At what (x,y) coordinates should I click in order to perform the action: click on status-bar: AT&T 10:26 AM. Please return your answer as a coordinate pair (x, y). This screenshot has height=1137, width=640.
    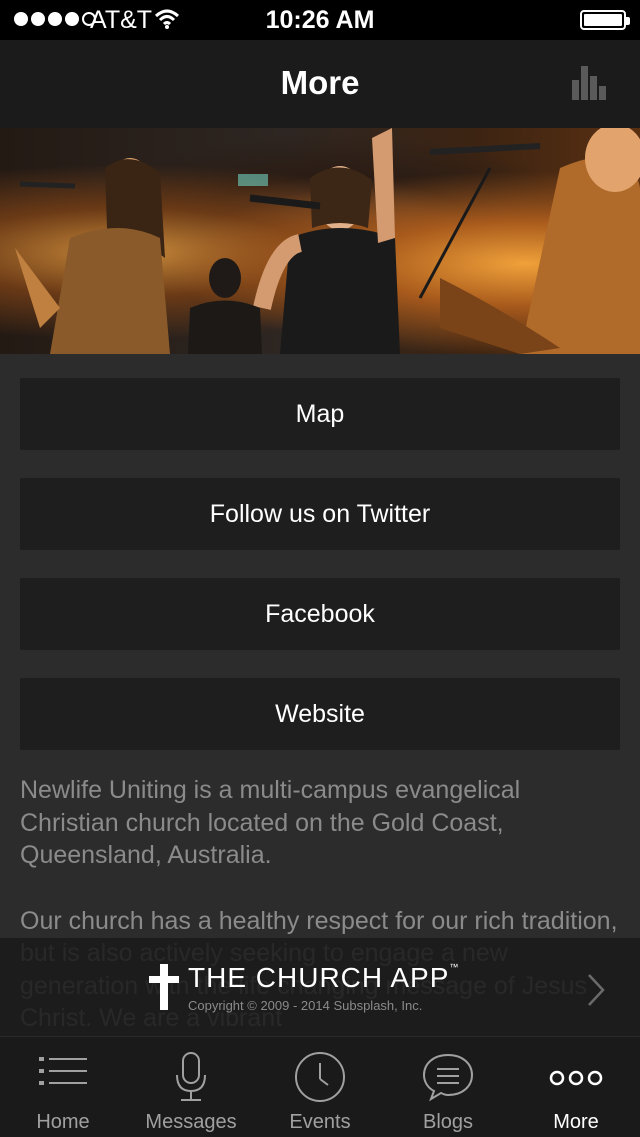
    Looking at the image, I should click on (320, 20).